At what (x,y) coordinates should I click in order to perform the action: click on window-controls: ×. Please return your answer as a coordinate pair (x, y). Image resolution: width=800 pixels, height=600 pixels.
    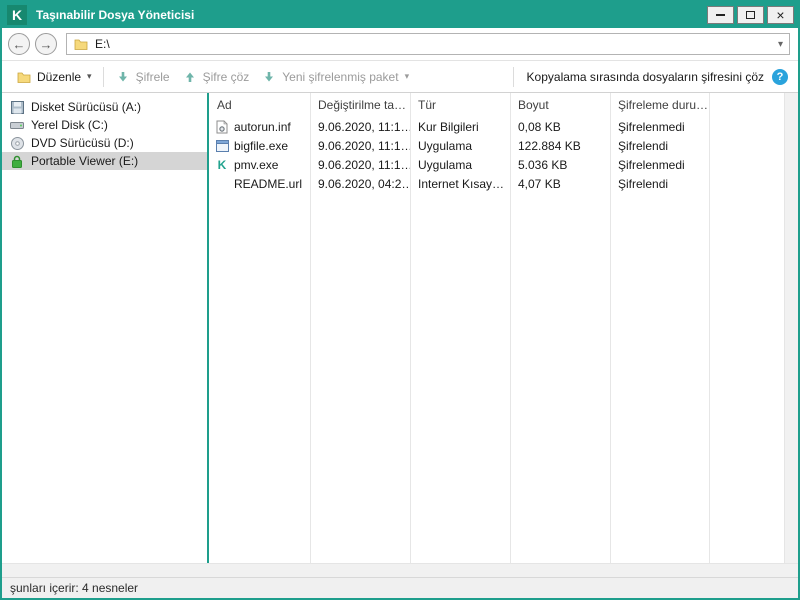
    Looking at the image, I should click on (750, 15).